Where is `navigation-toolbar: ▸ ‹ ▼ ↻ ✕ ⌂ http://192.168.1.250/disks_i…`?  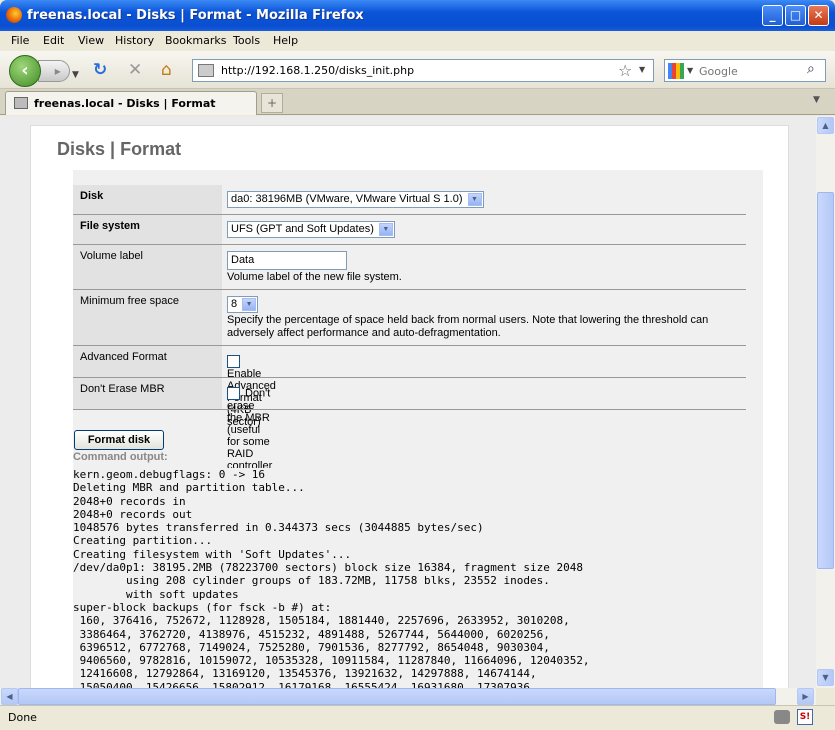
navigation-toolbar: ▸ ‹ ▼ ↻ ✕ ⌂ http://192.168.1.250/disks_i… is located at coordinates (417, 70).